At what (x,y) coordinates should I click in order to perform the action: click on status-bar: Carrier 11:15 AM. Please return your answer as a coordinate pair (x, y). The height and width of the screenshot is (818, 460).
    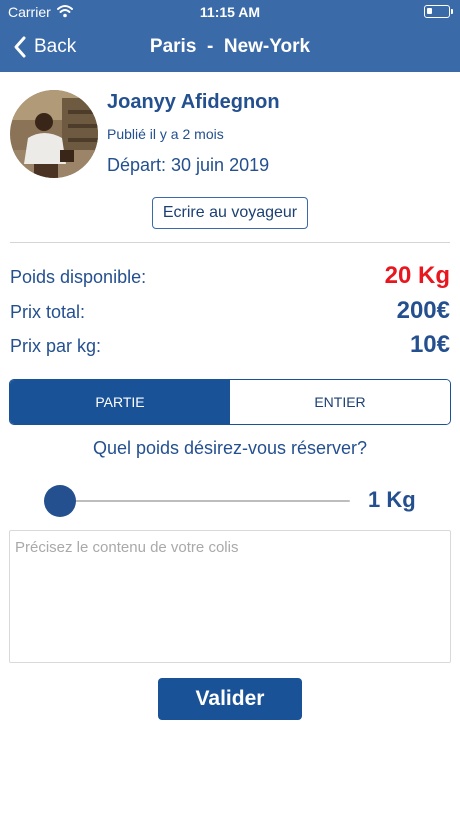
    Looking at the image, I should click on (230, 12).